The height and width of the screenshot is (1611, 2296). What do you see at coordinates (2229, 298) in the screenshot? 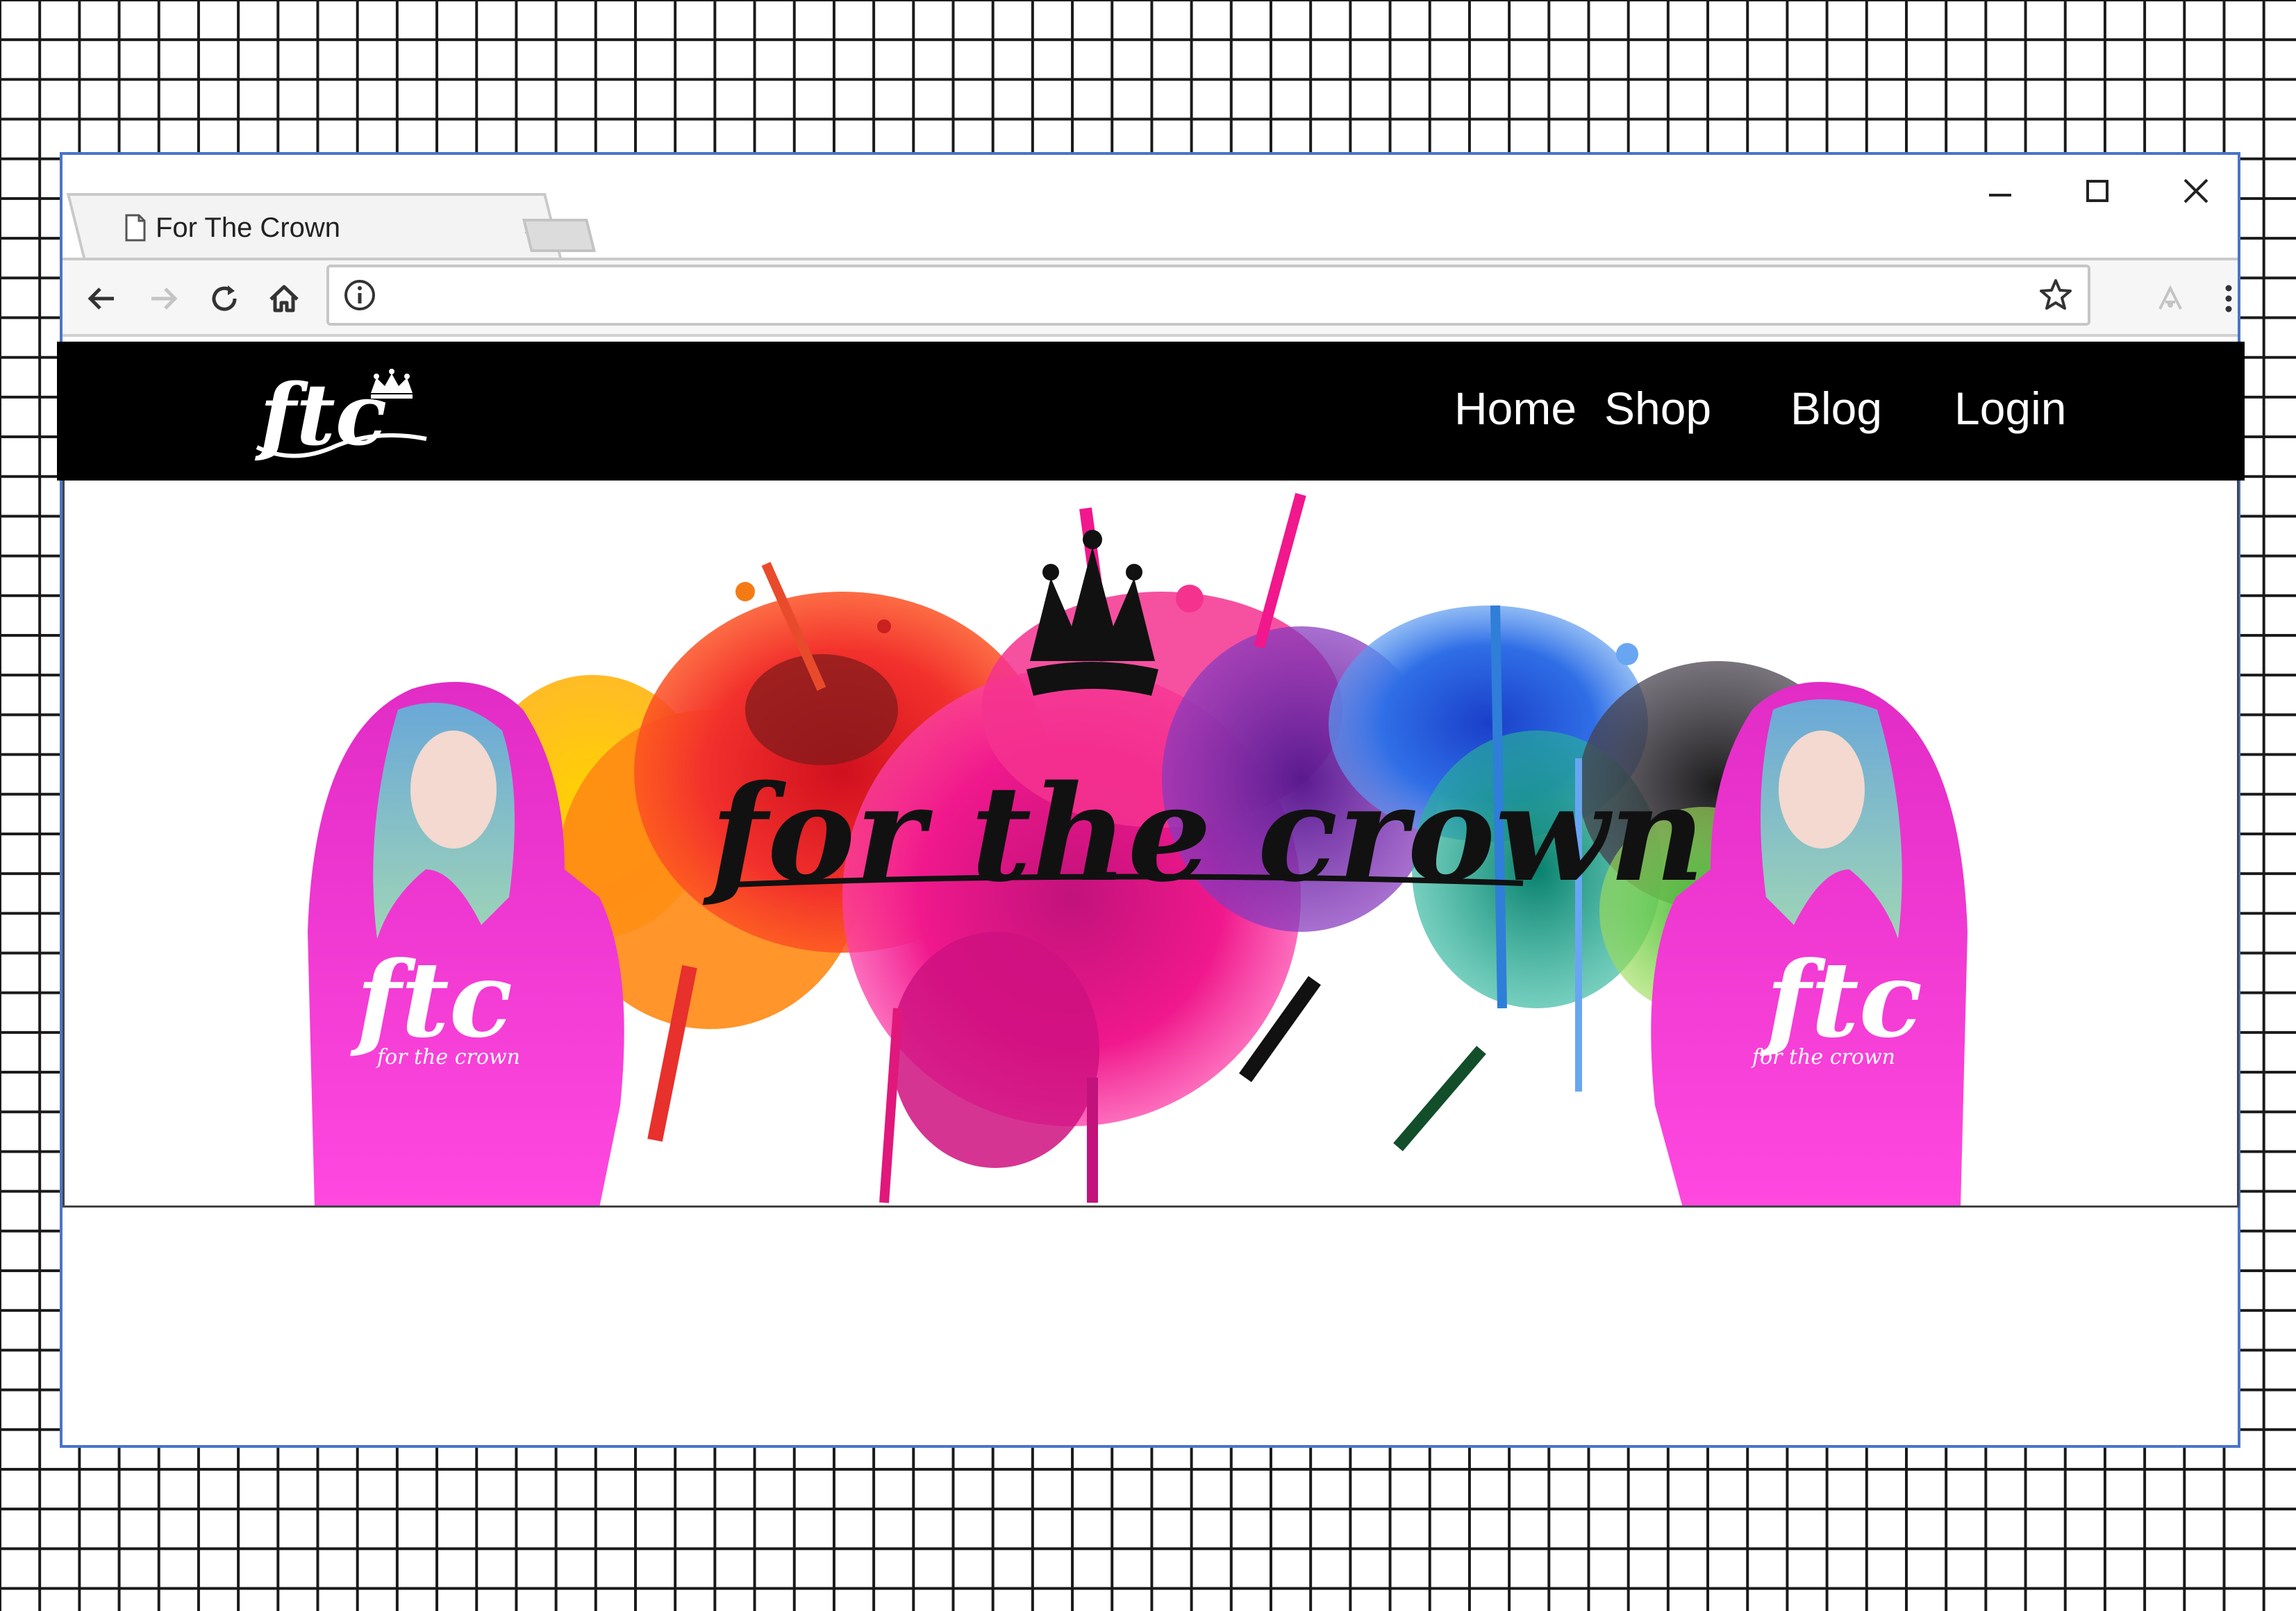
I see `menu-dots-icon` at bounding box center [2229, 298].